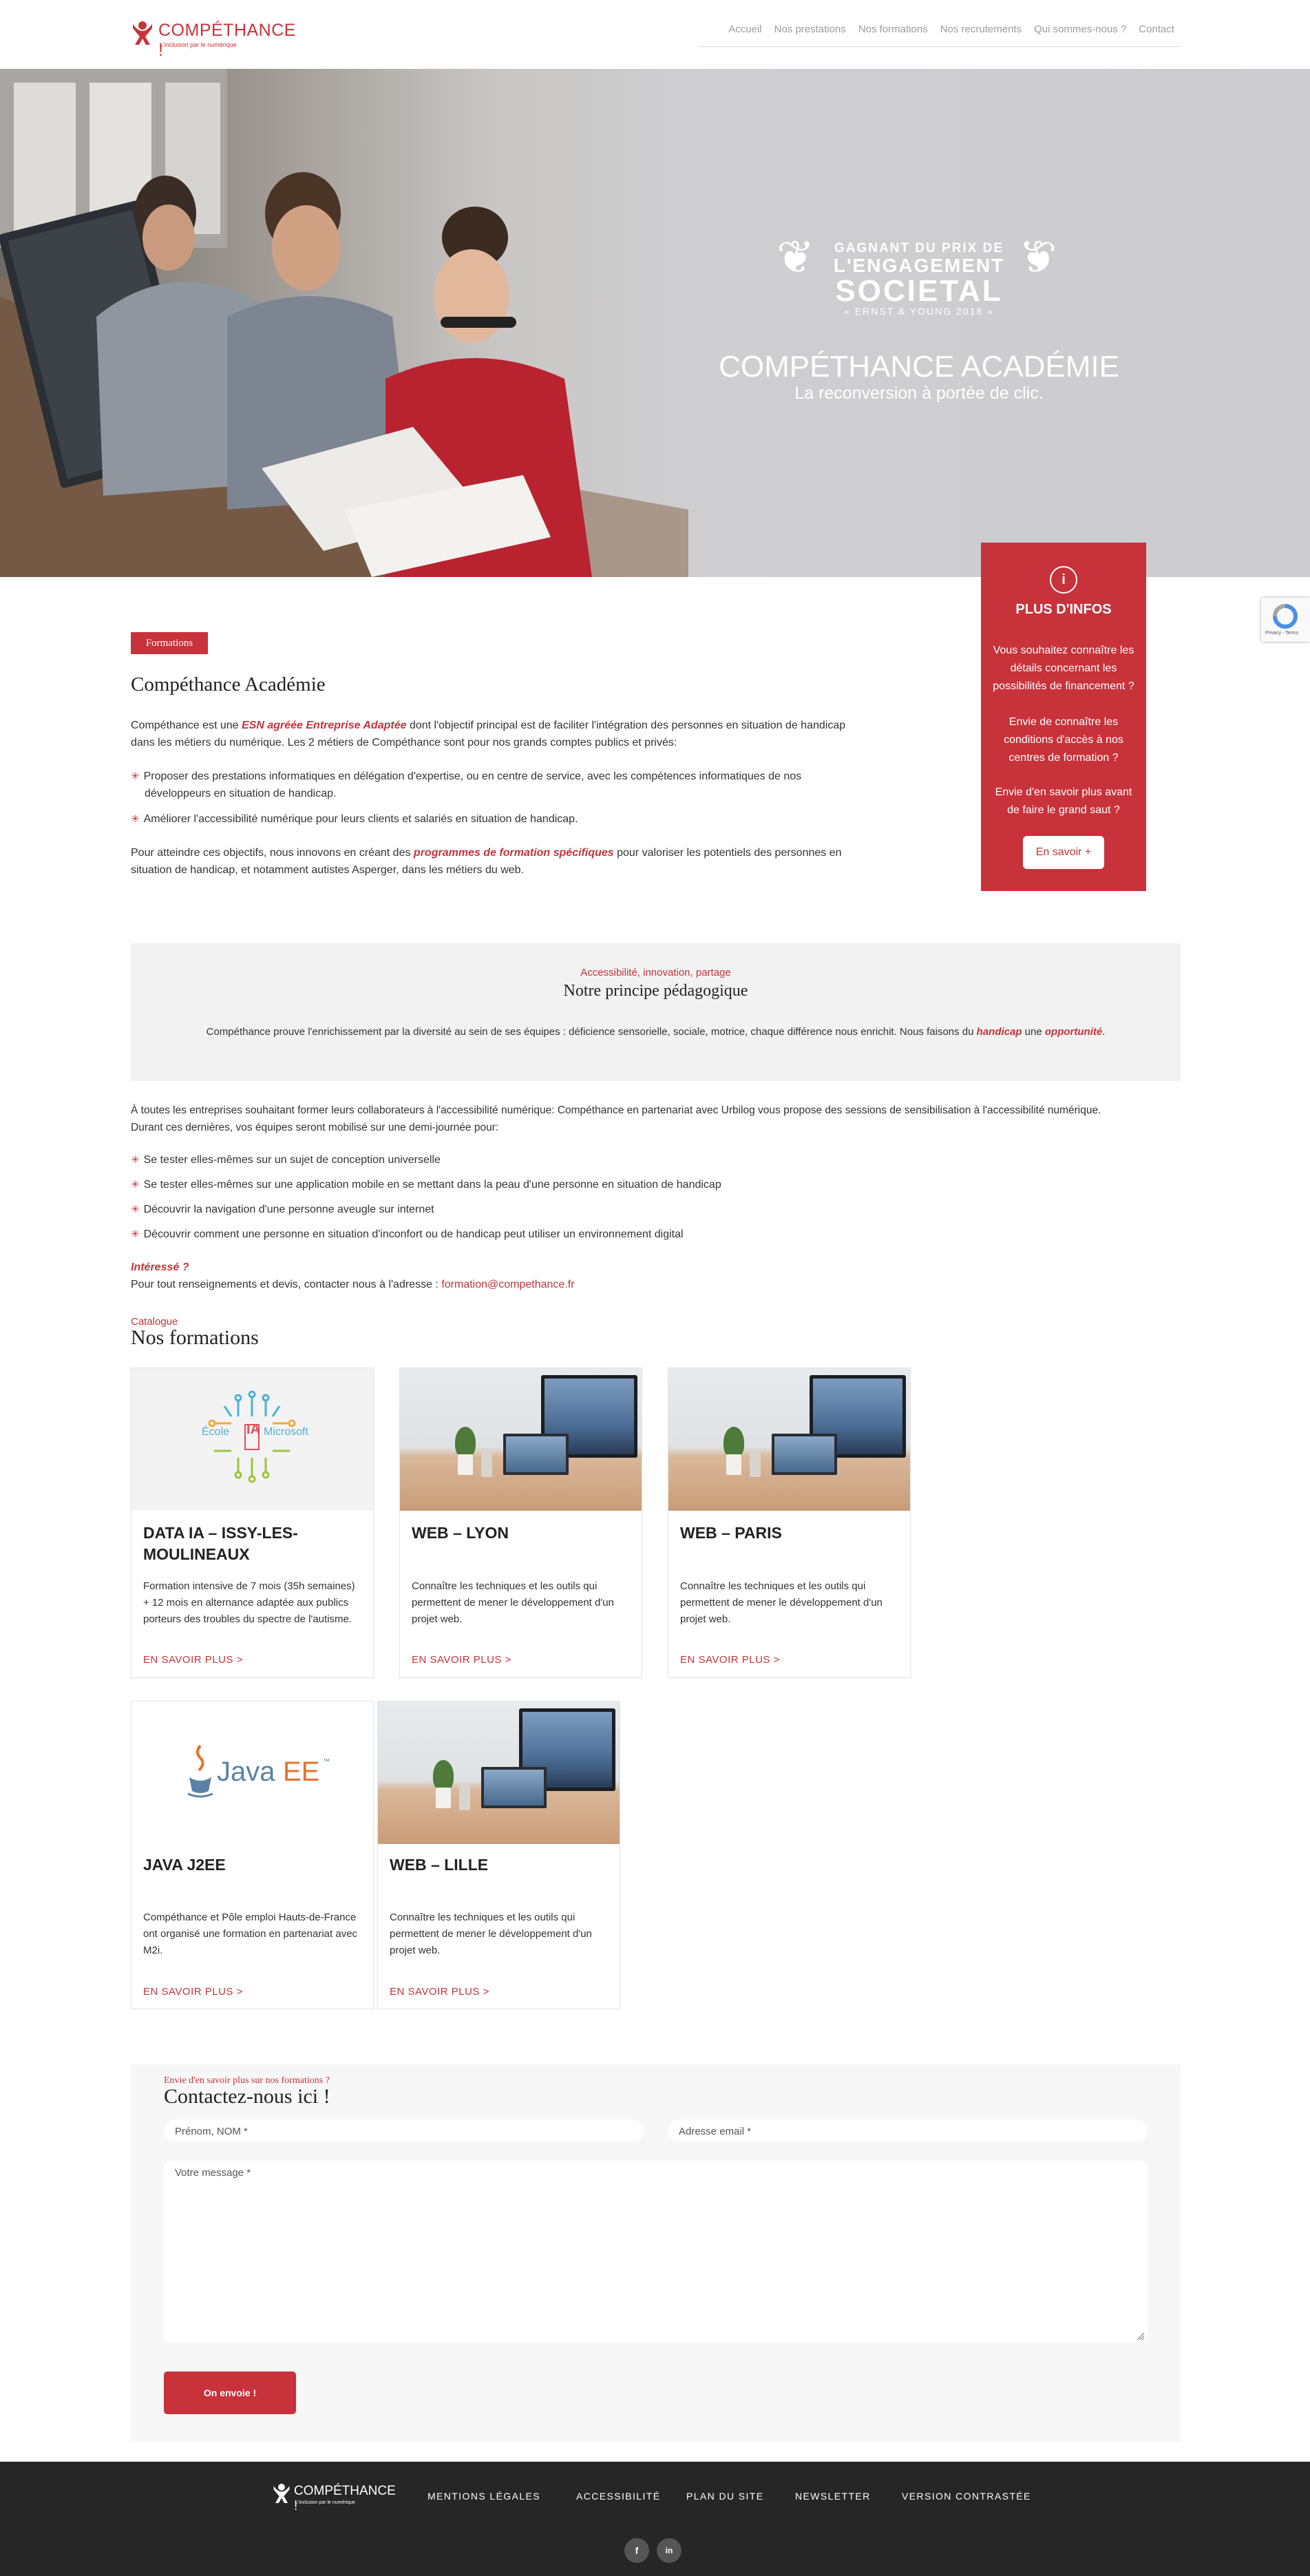 The height and width of the screenshot is (2576, 1310). What do you see at coordinates (252, 1772) in the screenshot?
I see `java-ee-logo-image: Java EE ™` at bounding box center [252, 1772].